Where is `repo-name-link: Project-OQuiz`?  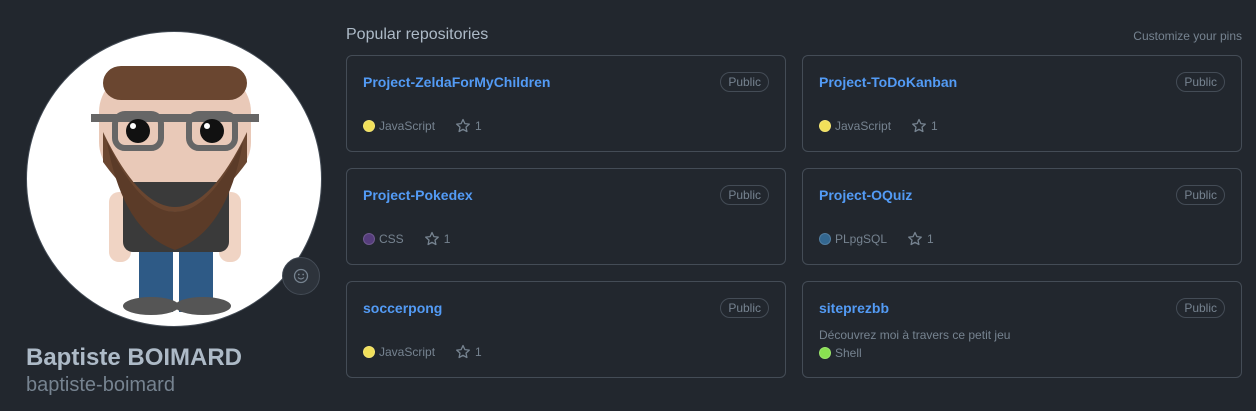
repo-name-link: Project-OQuiz is located at coordinates (865, 195).